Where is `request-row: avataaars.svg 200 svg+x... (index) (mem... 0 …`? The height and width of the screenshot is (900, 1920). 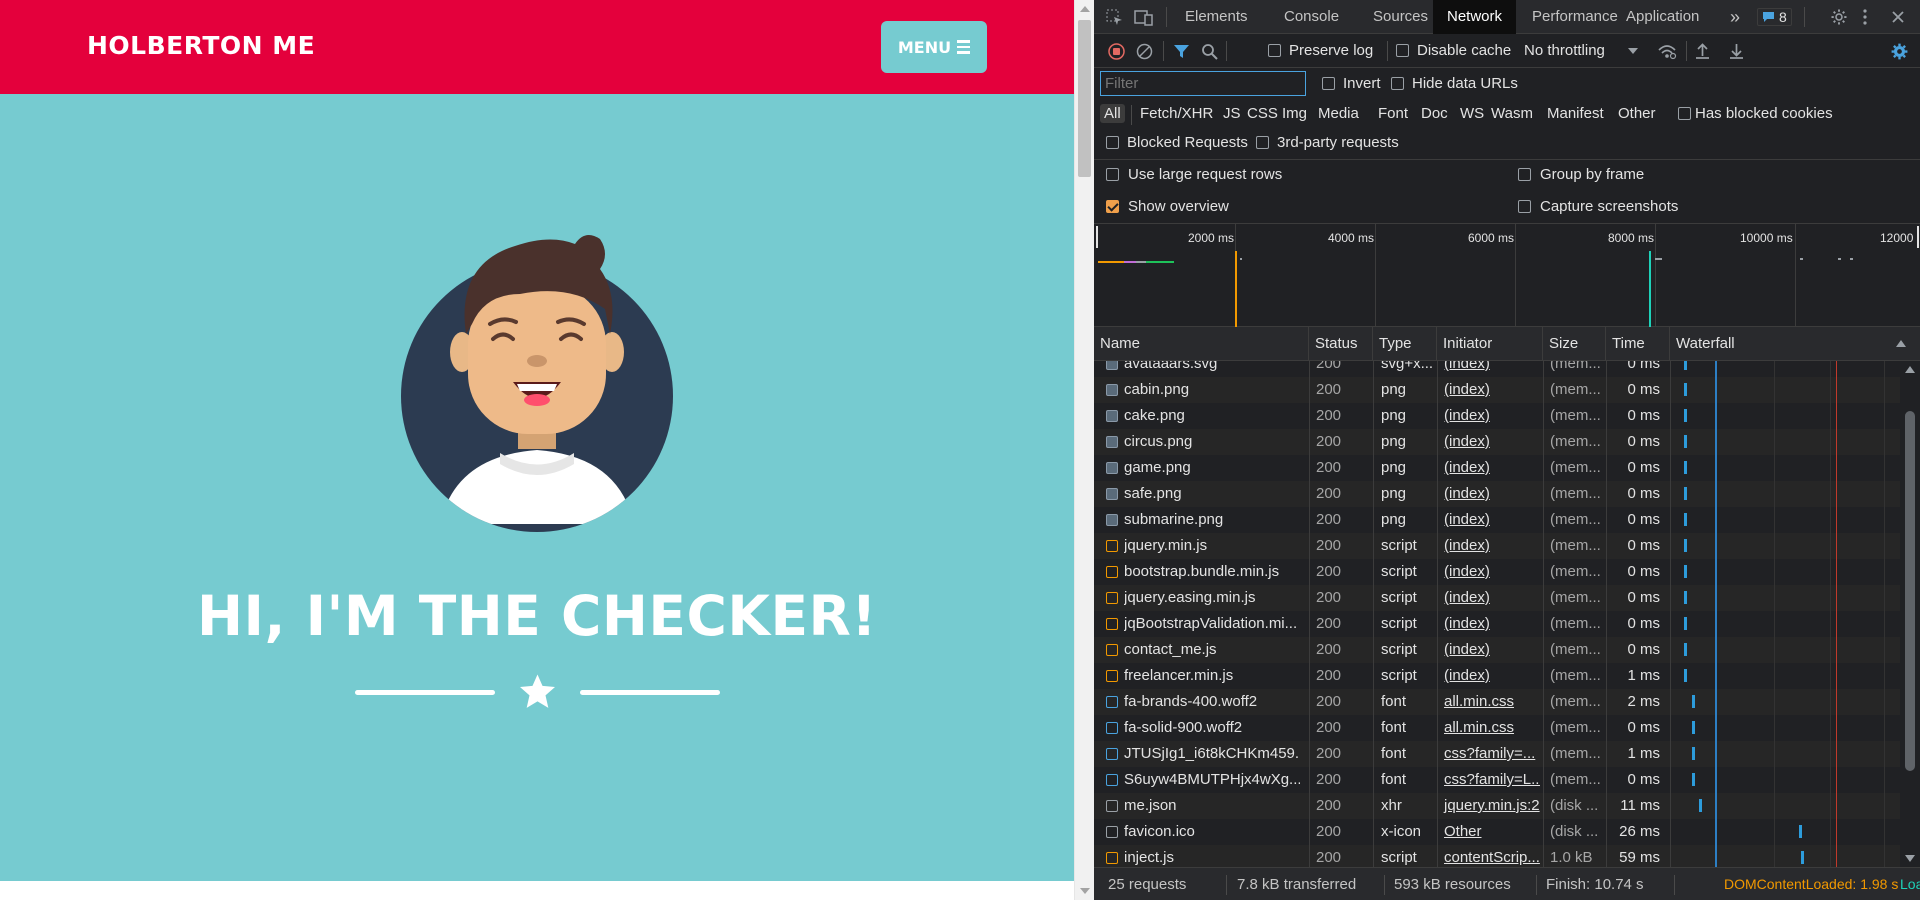 request-row: avataaars.svg 200 svg+x... (index) (mem... 0 … is located at coordinates (1497, 369).